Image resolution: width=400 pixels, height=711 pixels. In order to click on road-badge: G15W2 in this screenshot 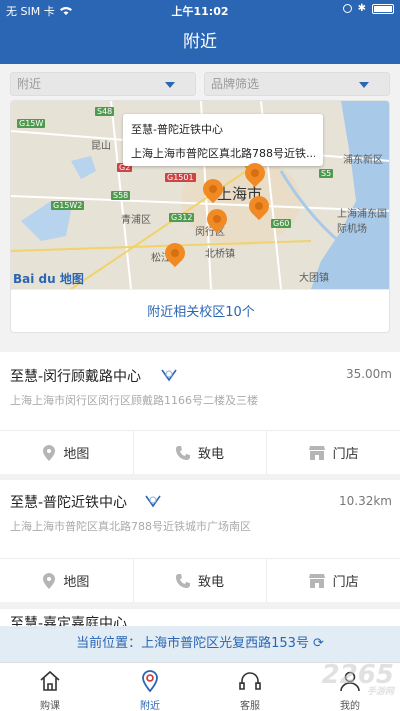, I will do `click(68, 205)`.